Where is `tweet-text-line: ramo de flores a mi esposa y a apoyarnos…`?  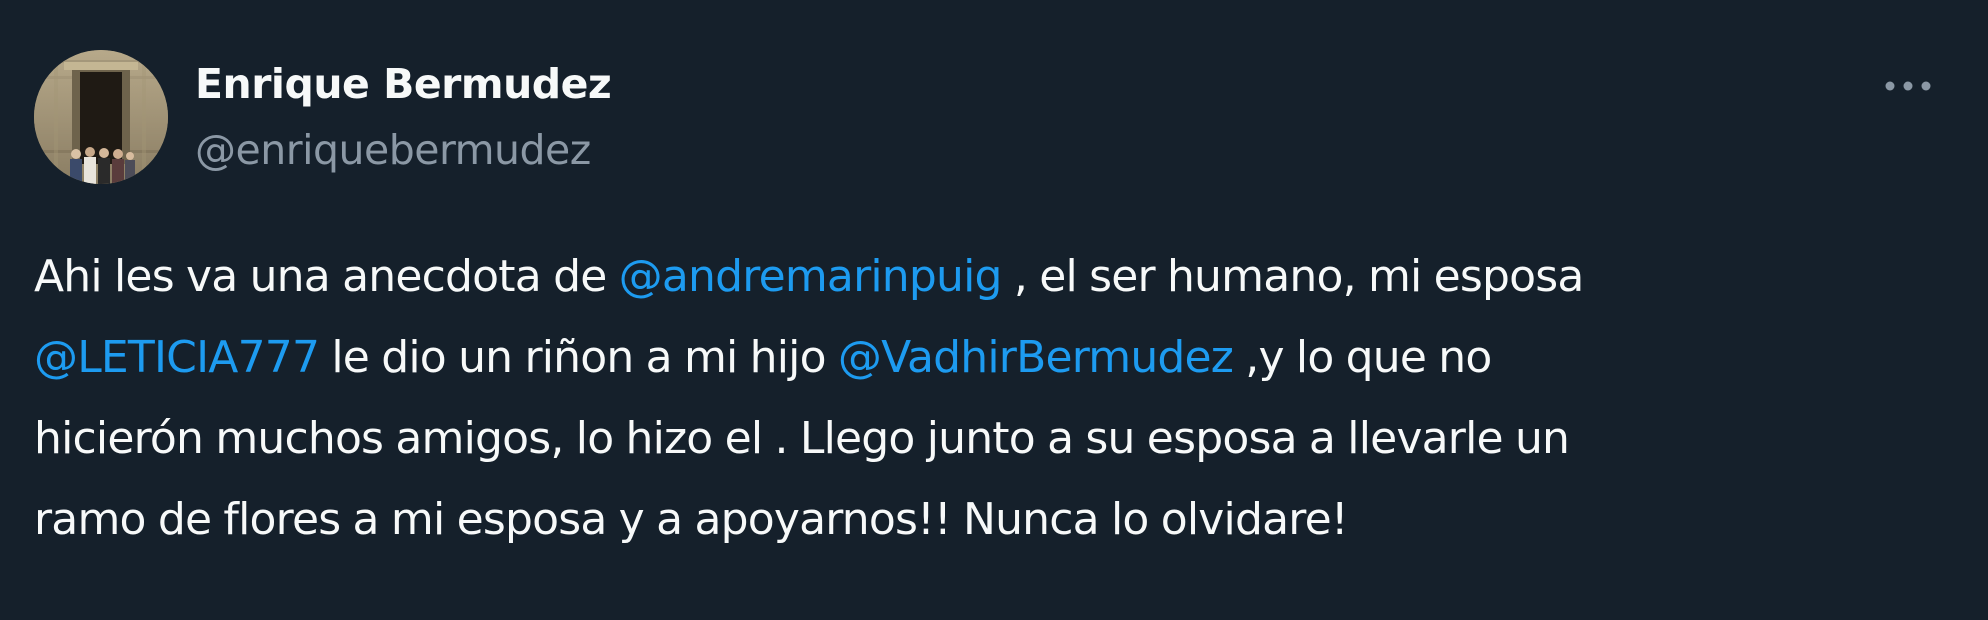 tweet-text-line: ramo de flores a mi esposa y a apoyarnos… is located at coordinates (999, 519).